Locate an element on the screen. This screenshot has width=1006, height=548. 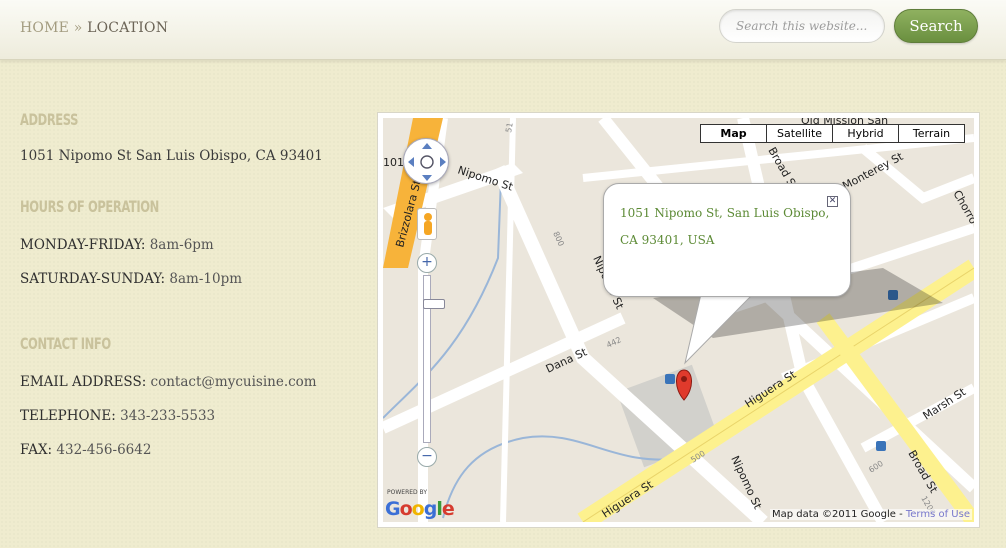
google-logo: Google is located at coordinates (420, 509).